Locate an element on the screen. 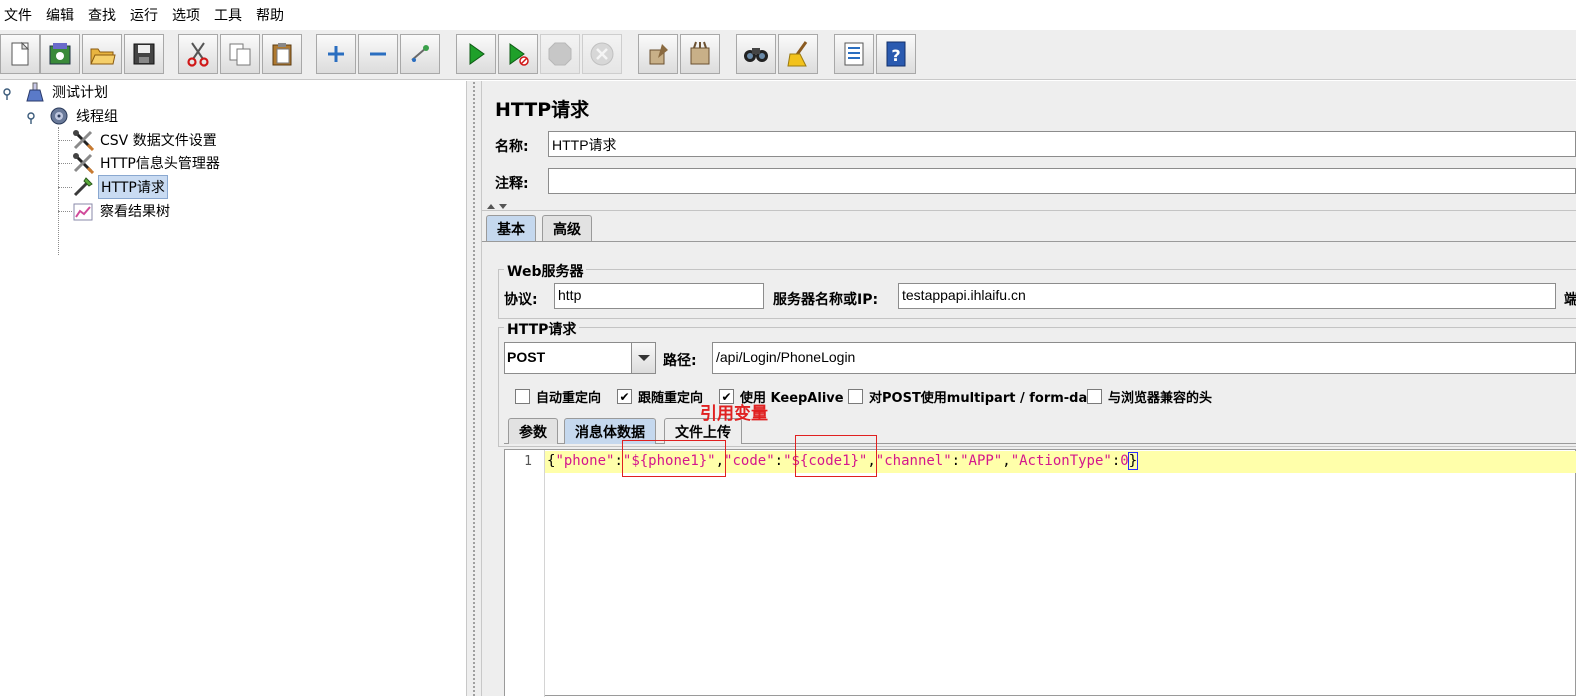  cut-button is located at coordinates (198, 54).